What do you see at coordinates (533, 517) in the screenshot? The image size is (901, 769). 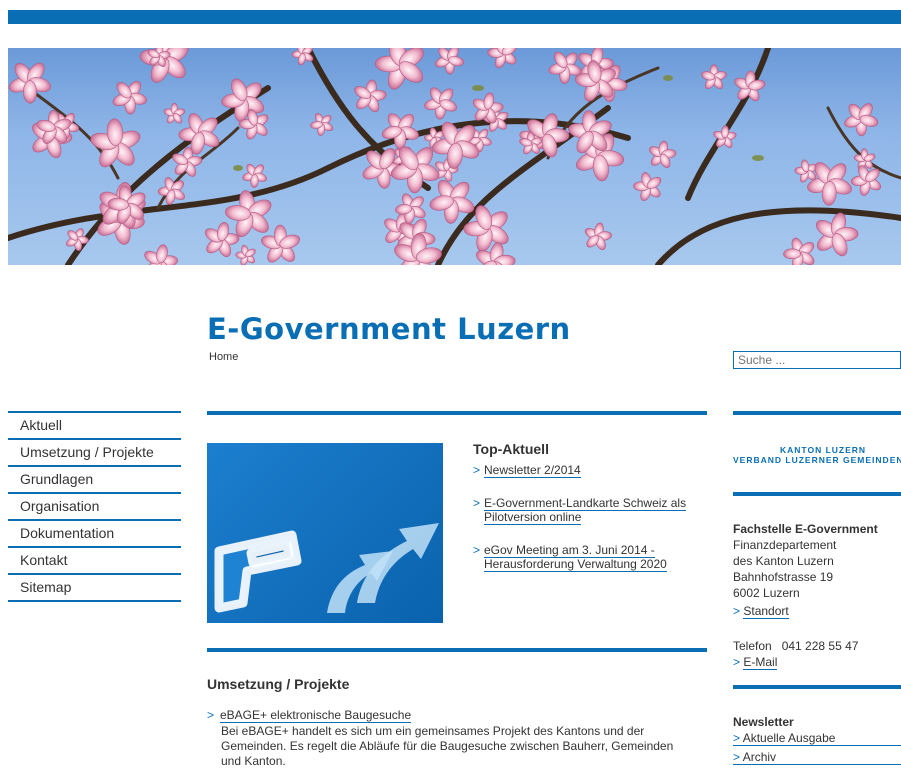 I see `link-egov-landkarte-line2: Pilotversion online` at bounding box center [533, 517].